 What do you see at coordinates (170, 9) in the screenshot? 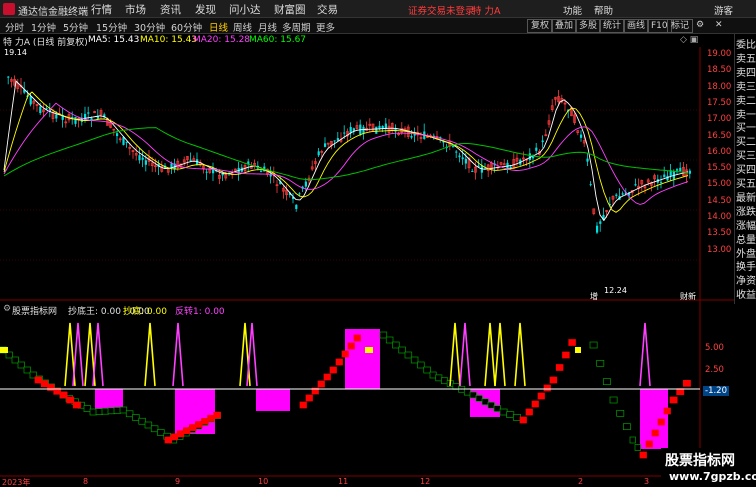
I see `menu-news: 资讯` at bounding box center [170, 9].